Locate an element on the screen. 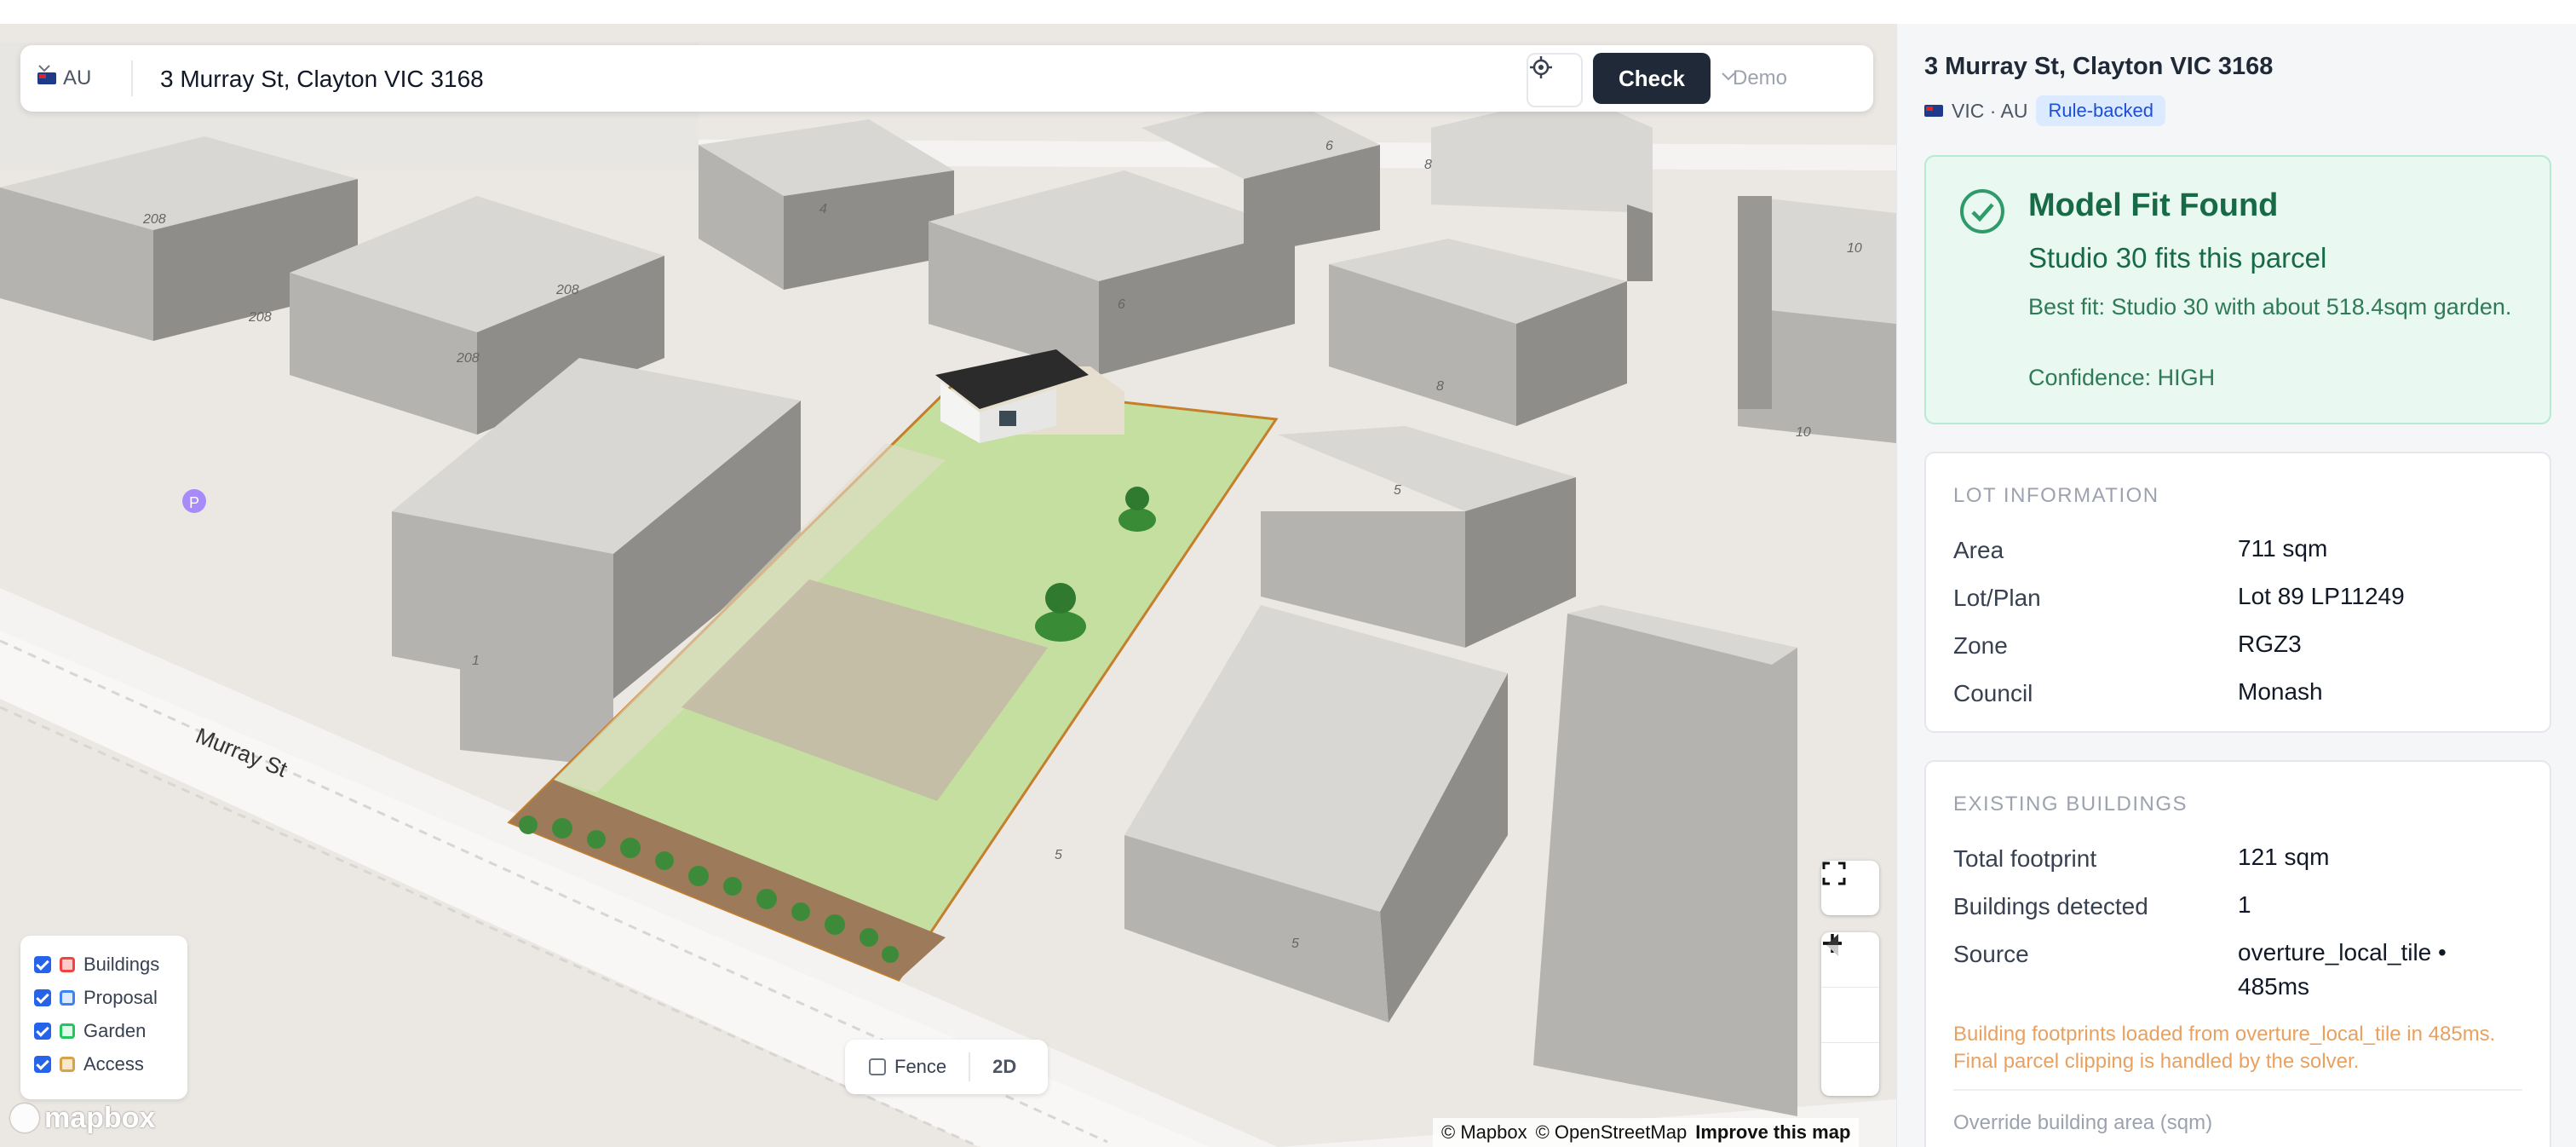  fence-label: Fence is located at coordinates (920, 1067).